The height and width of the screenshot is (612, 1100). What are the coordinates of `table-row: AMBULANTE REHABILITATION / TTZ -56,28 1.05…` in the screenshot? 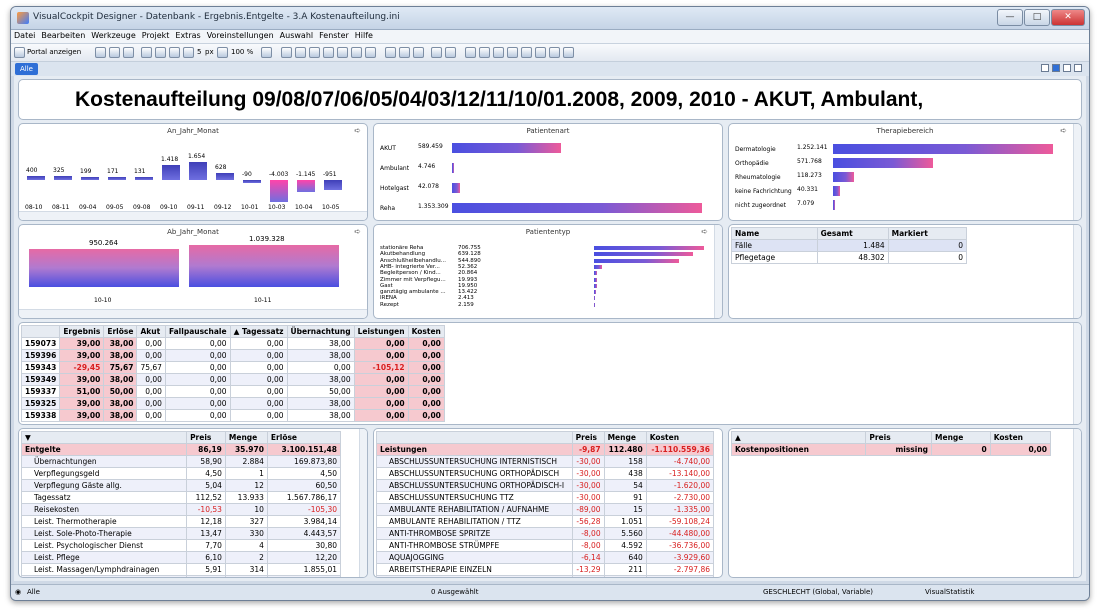 It's located at (545, 521).